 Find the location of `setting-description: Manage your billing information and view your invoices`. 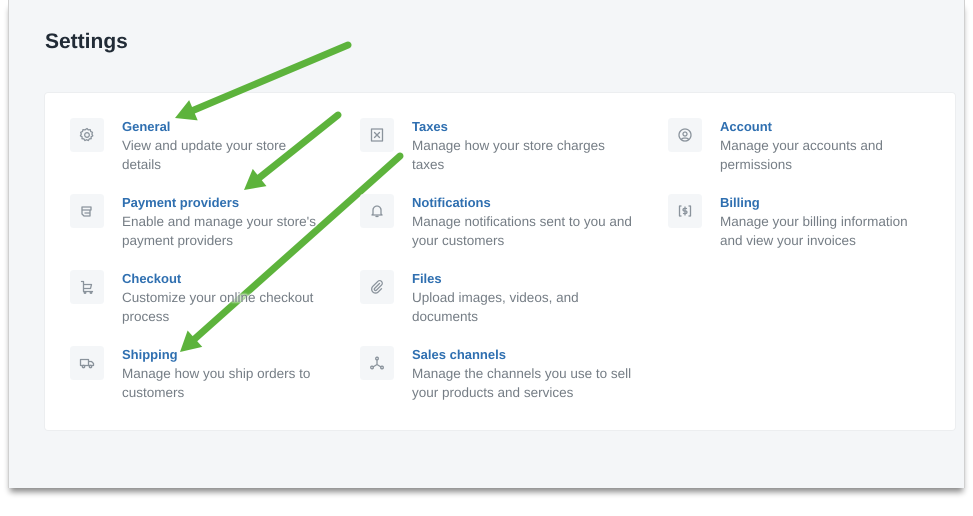

setting-description: Manage your billing information and view your invoices is located at coordinates (814, 231).